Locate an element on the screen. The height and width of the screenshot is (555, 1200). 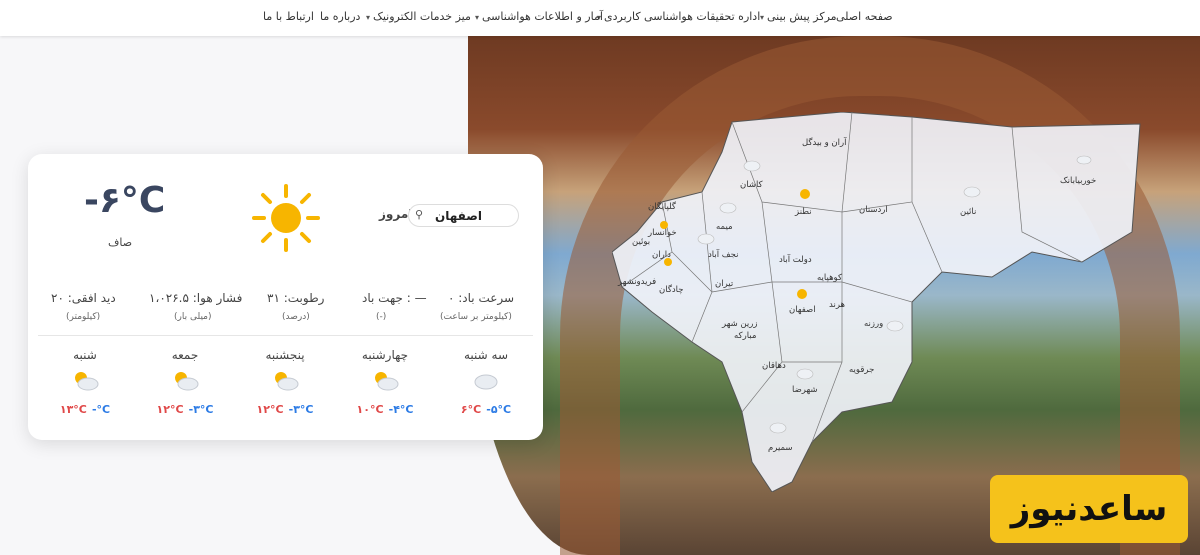
map-label: زرین شهر is located at coordinates (739, 324).